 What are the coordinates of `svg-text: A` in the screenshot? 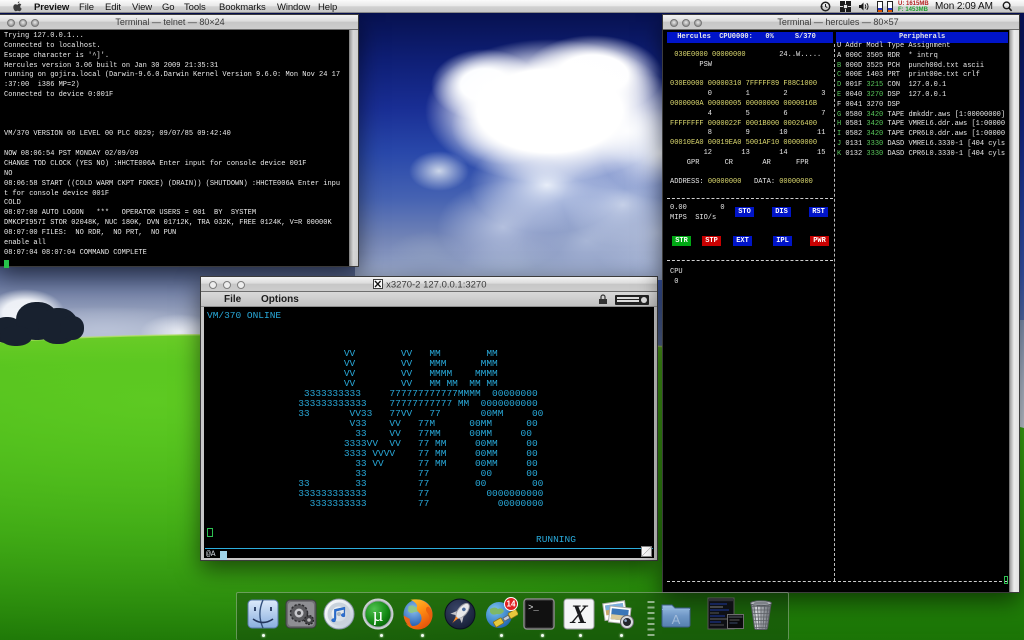 It's located at (676, 619).